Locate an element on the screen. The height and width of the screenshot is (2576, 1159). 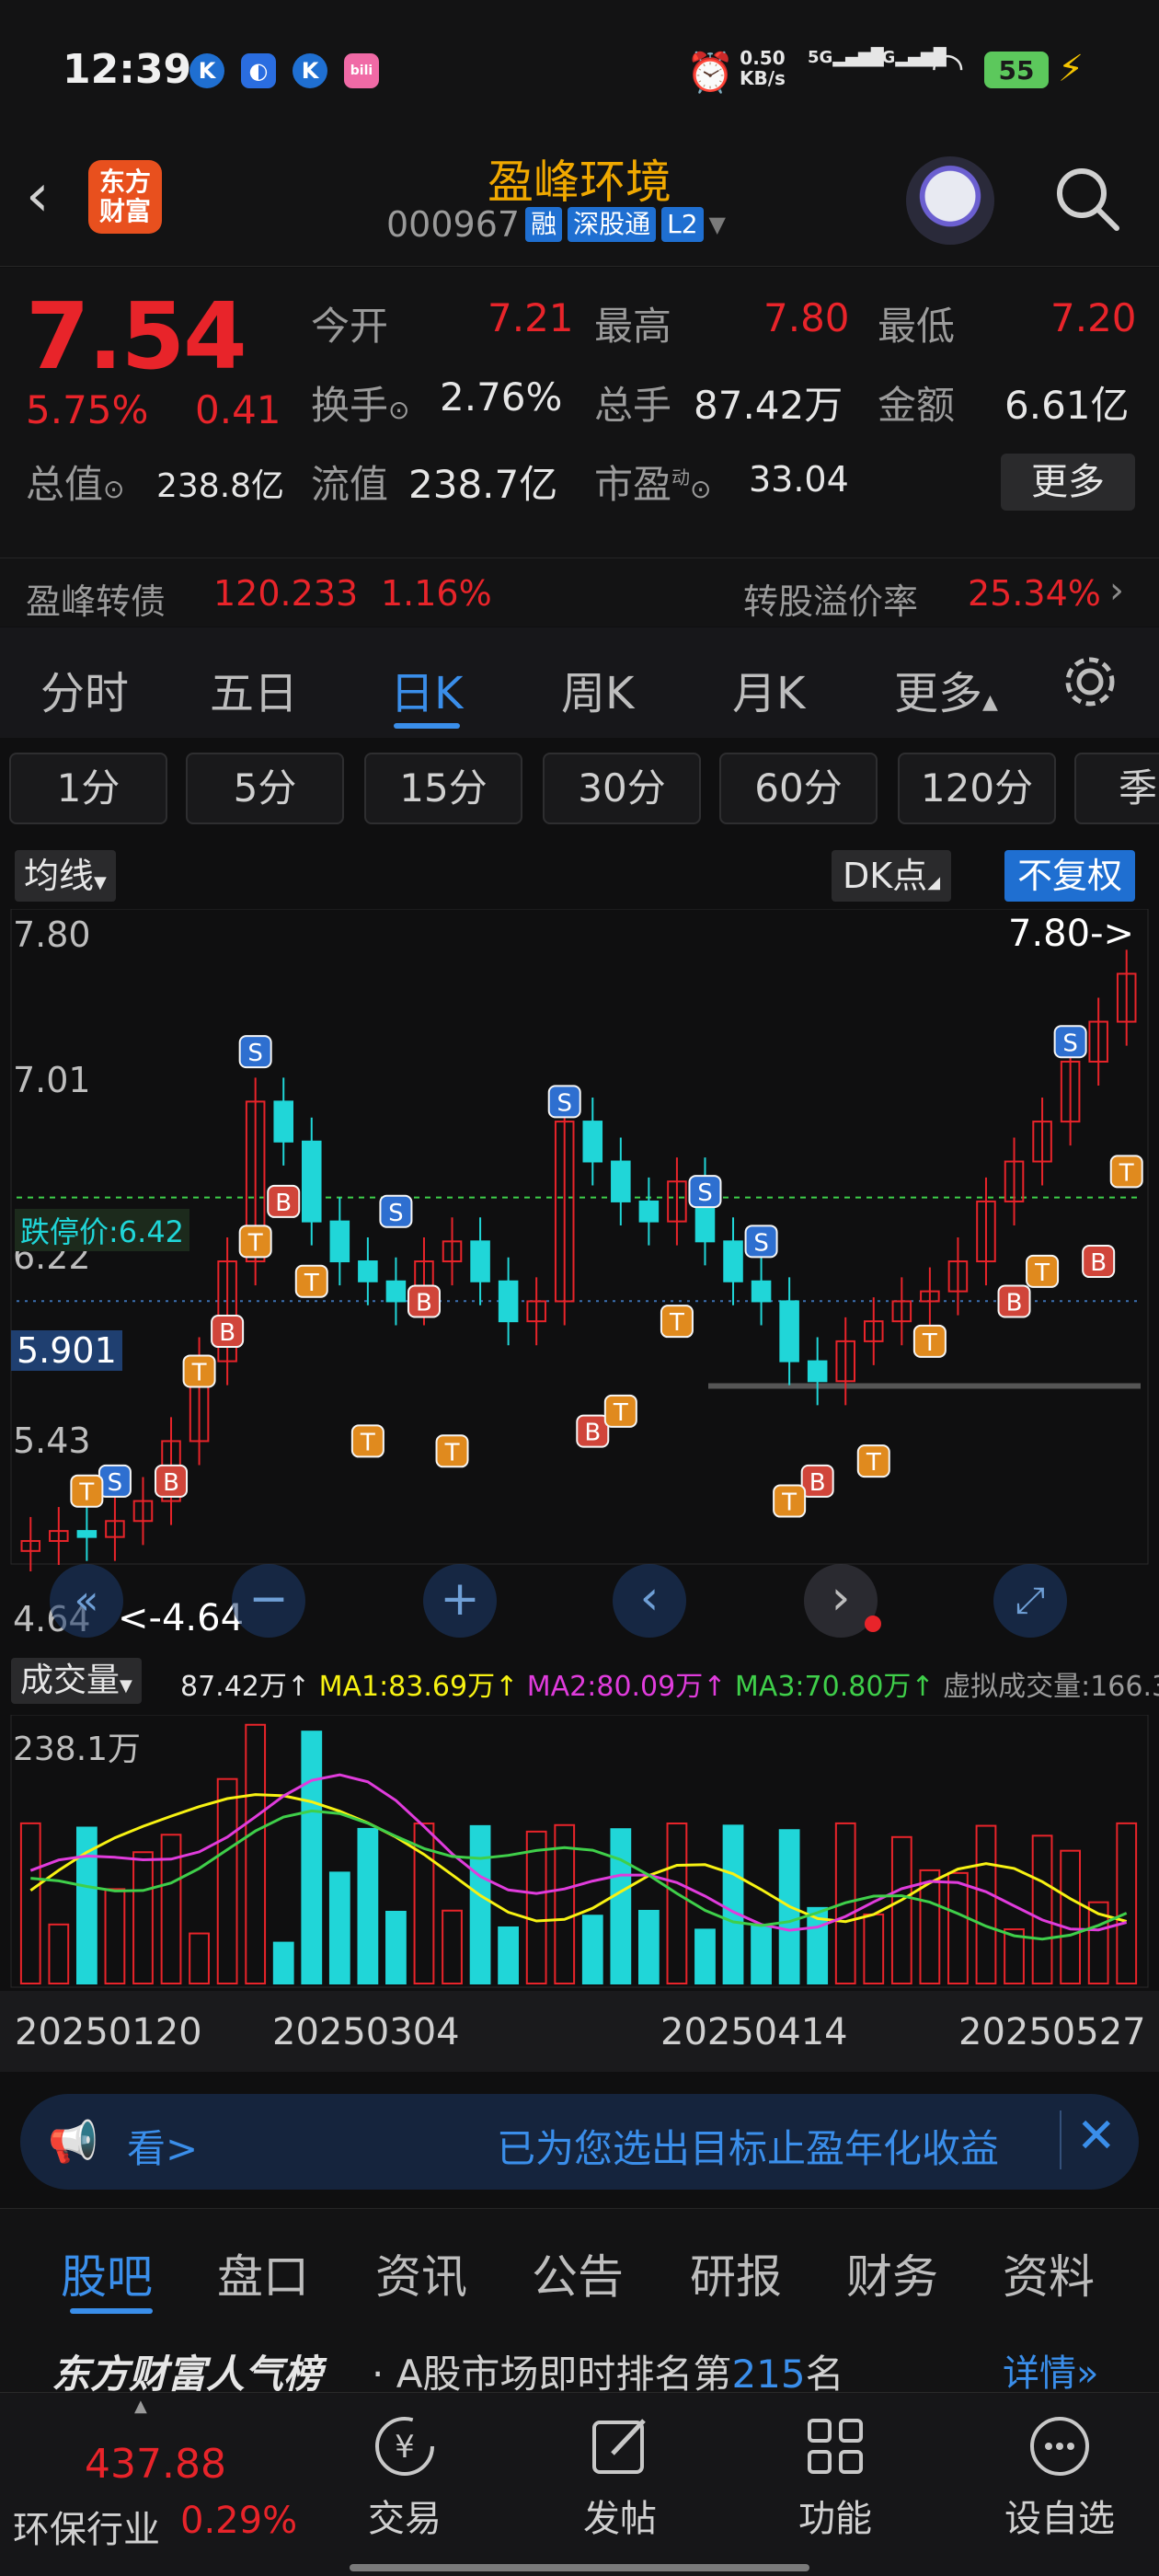
edit-icon is located at coordinates (619, 2446).